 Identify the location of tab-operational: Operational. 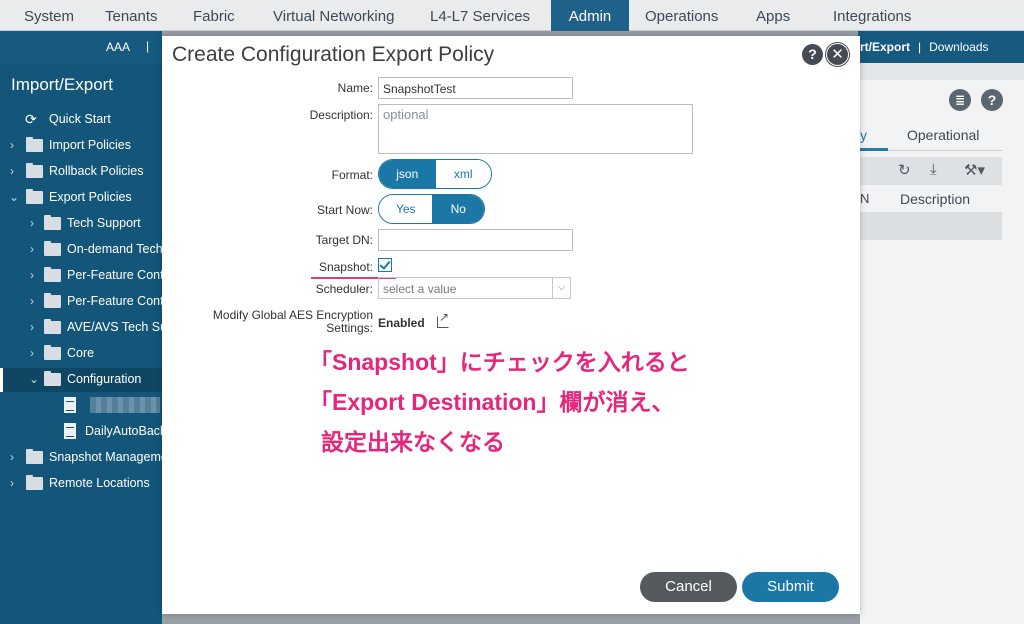
(943, 135).